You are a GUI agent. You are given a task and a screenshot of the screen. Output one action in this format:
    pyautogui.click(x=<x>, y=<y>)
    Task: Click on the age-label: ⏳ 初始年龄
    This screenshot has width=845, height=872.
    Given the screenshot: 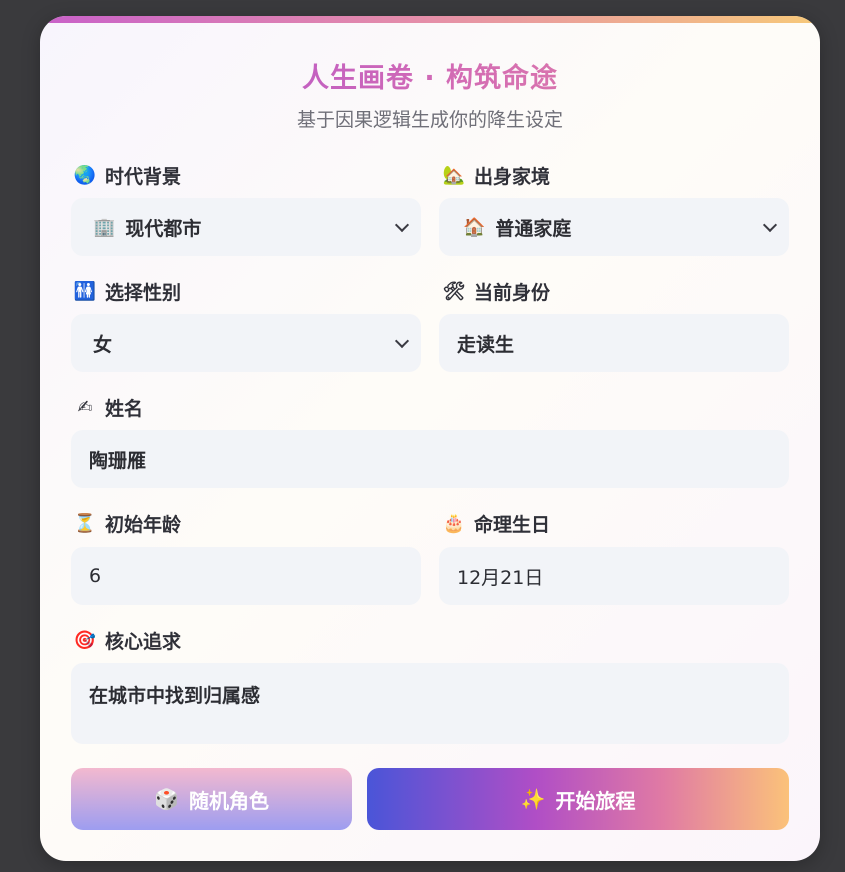 What is the action you would take?
    pyautogui.click(x=127, y=523)
    